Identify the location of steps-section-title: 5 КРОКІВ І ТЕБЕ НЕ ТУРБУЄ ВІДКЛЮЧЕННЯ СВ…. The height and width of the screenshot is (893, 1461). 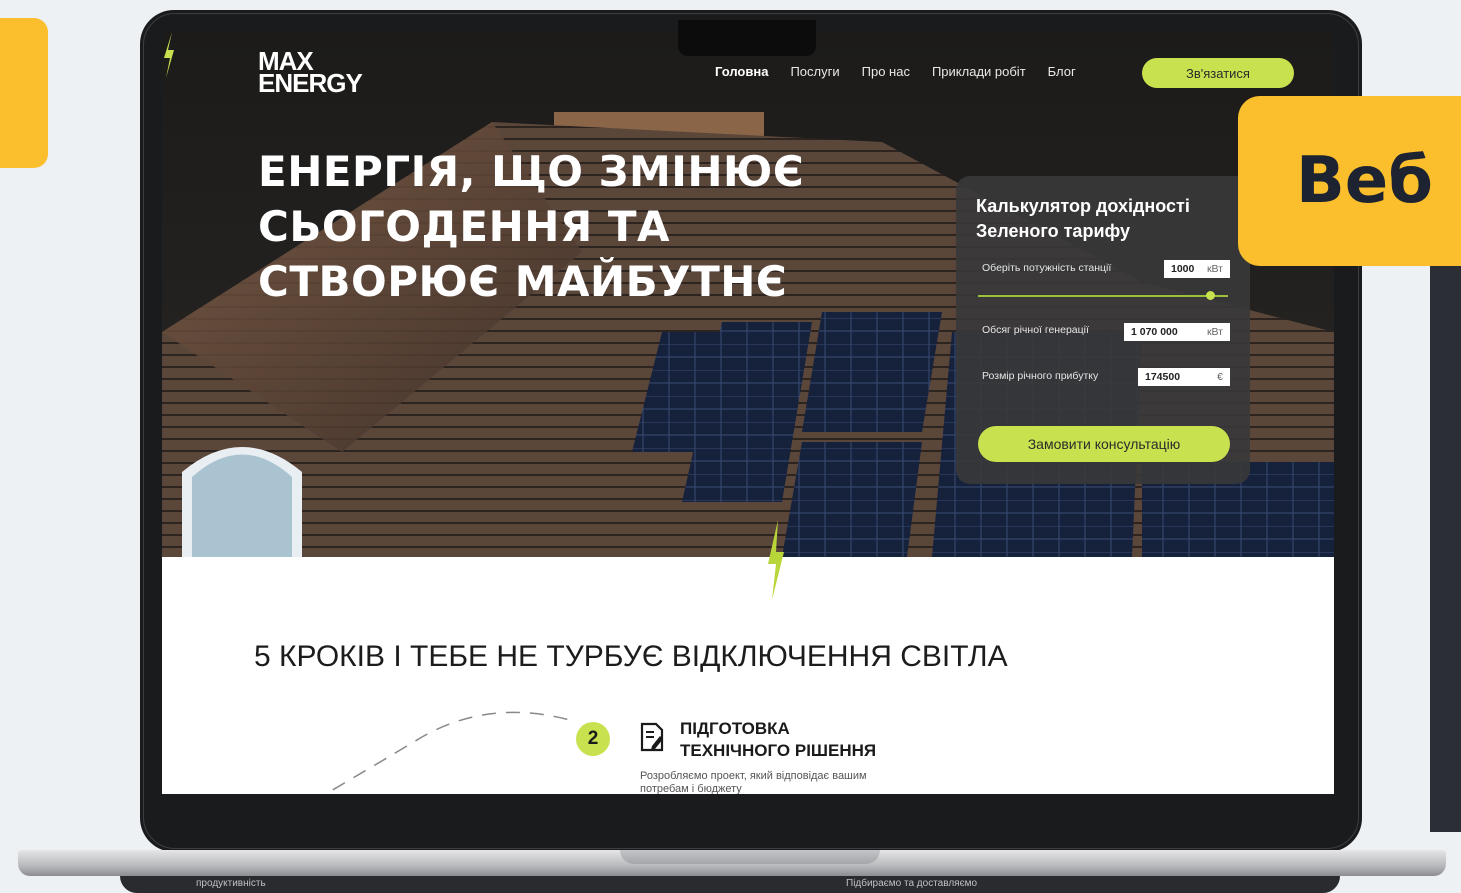
(631, 656).